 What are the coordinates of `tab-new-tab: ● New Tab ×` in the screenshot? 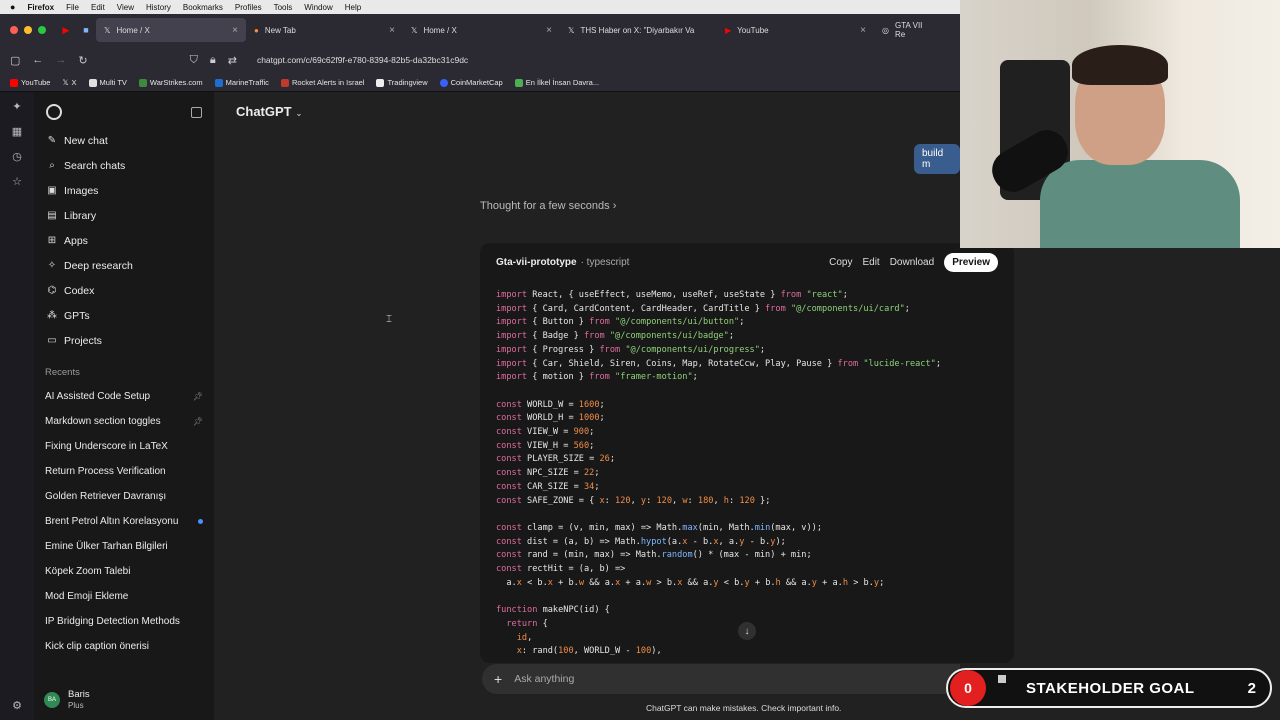 It's located at (324, 30).